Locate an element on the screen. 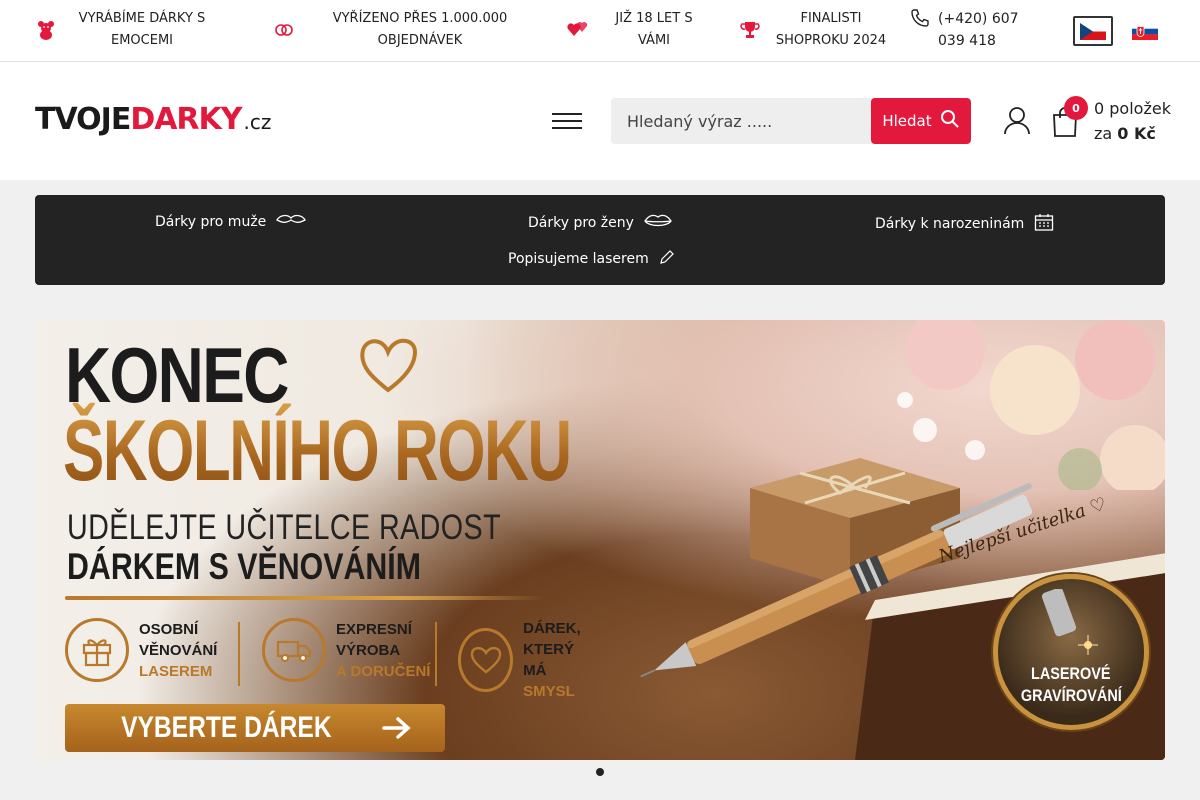  feature-text: SMYSL is located at coordinates (549, 691).